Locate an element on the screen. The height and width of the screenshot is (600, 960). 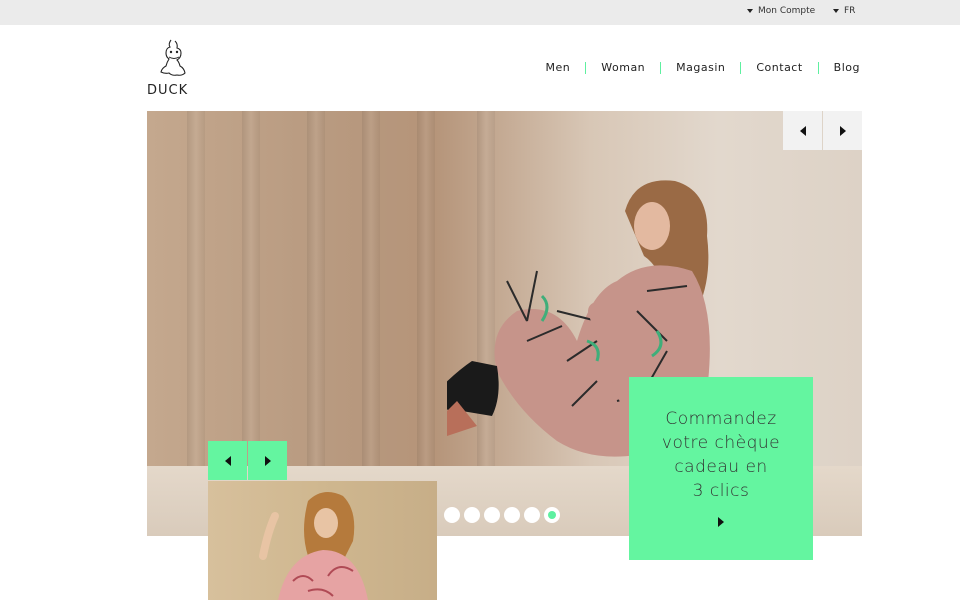
language-menu: FR is located at coordinates (844, 11).